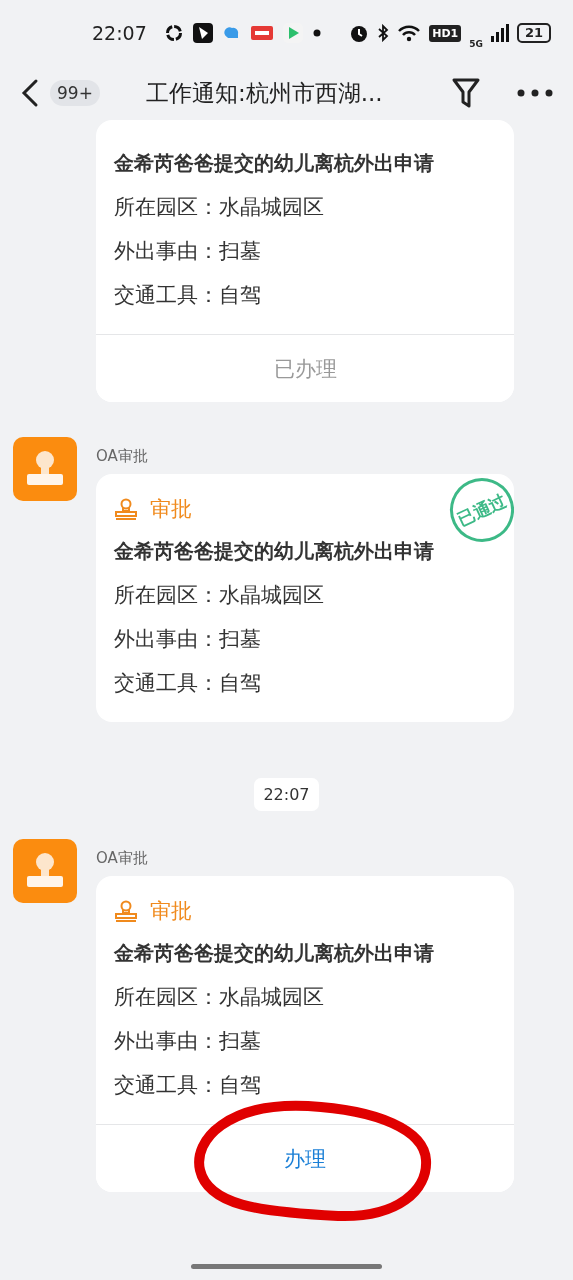 The height and width of the screenshot is (1280, 573). What do you see at coordinates (261, 33) in the screenshot?
I see `news-app-icon` at bounding box center [261, 33].